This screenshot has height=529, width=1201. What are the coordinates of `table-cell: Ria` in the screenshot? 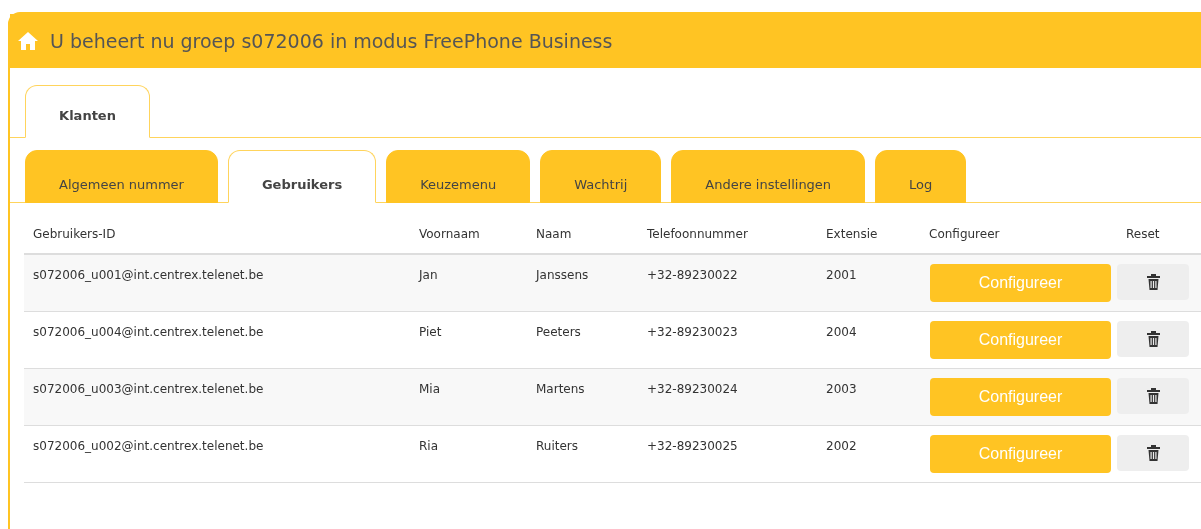 It's located at (429, 446).